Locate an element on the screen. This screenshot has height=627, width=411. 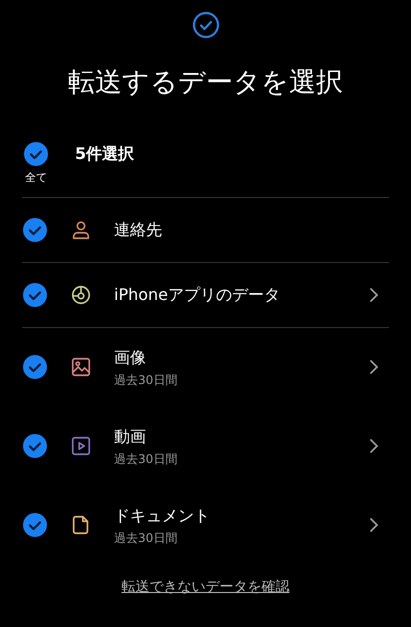
unsupported-data-link: 転送できないデータを確認 is located at coordinates (206, 587).